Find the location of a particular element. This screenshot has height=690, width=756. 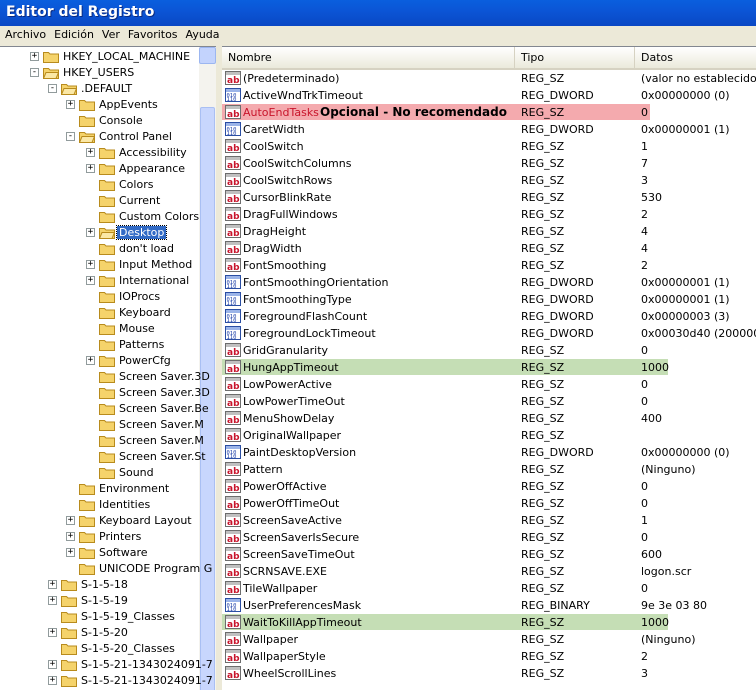

registry-value-row: ab ScreenSaveTimeOut REG_SZ 600 is located at coordinates (489, 554).